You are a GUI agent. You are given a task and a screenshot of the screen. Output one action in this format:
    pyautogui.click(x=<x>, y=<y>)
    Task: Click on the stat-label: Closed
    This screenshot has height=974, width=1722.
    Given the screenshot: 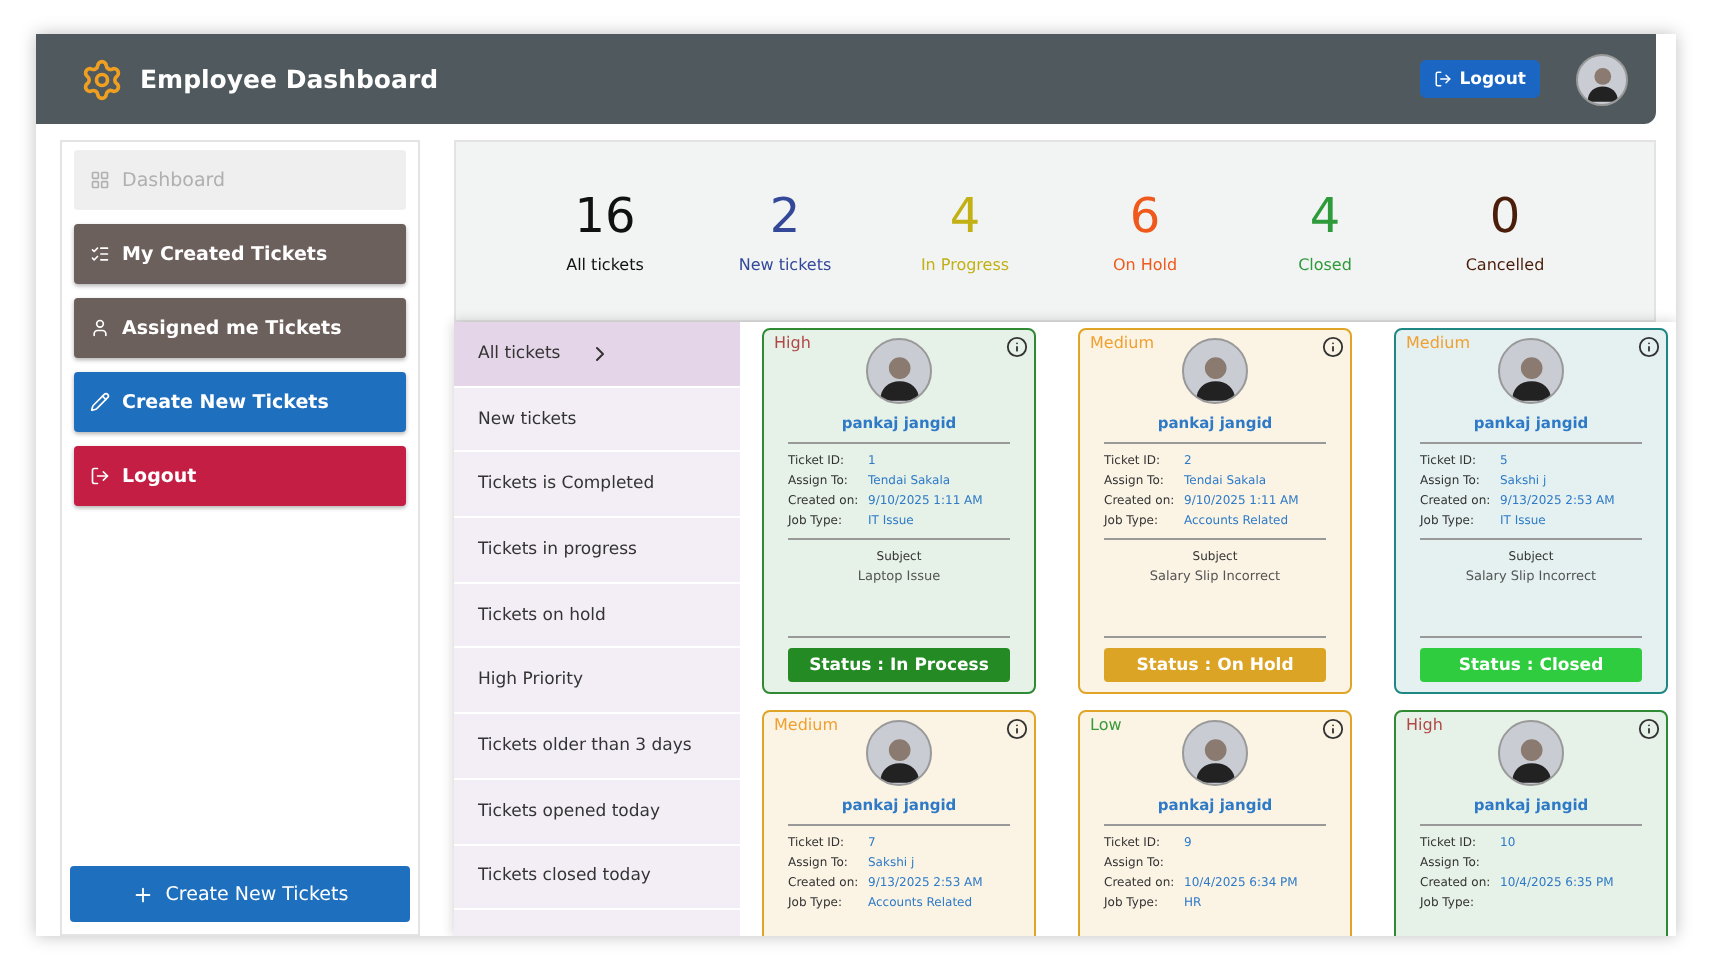 What is the action you would take?
    pyautogui.click(x=1325, y=265)
    